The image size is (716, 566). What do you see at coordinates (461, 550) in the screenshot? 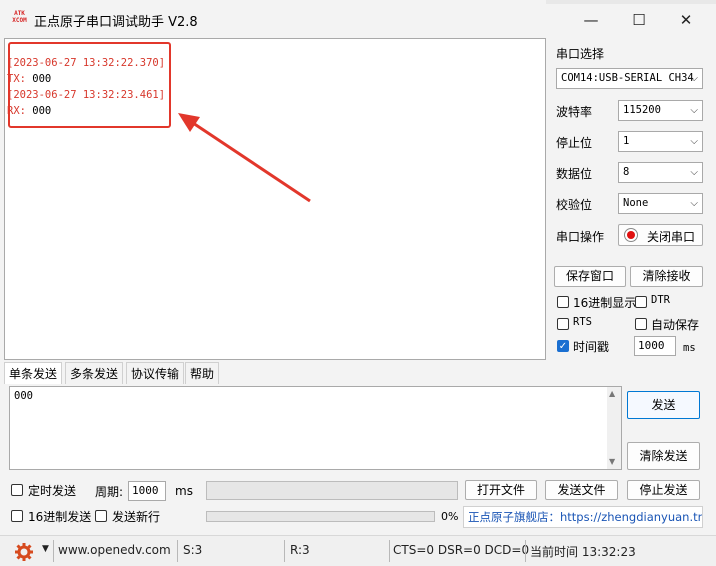
I see `line-status: CTS=0 DSR=0 DCD=0` at bounding box center [461, 550].